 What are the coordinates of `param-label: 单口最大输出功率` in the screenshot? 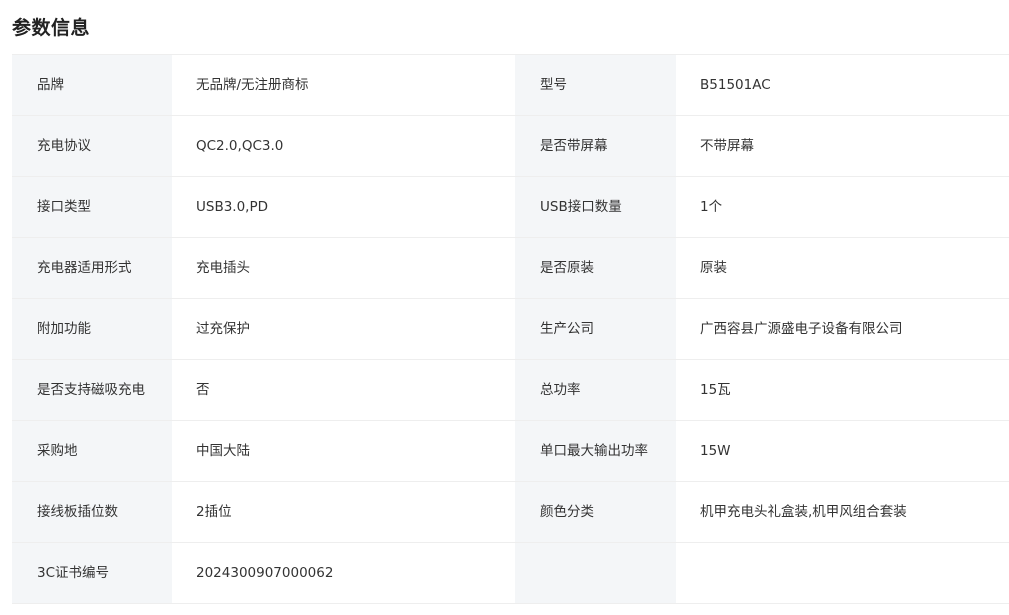 It's located at (595, 451).